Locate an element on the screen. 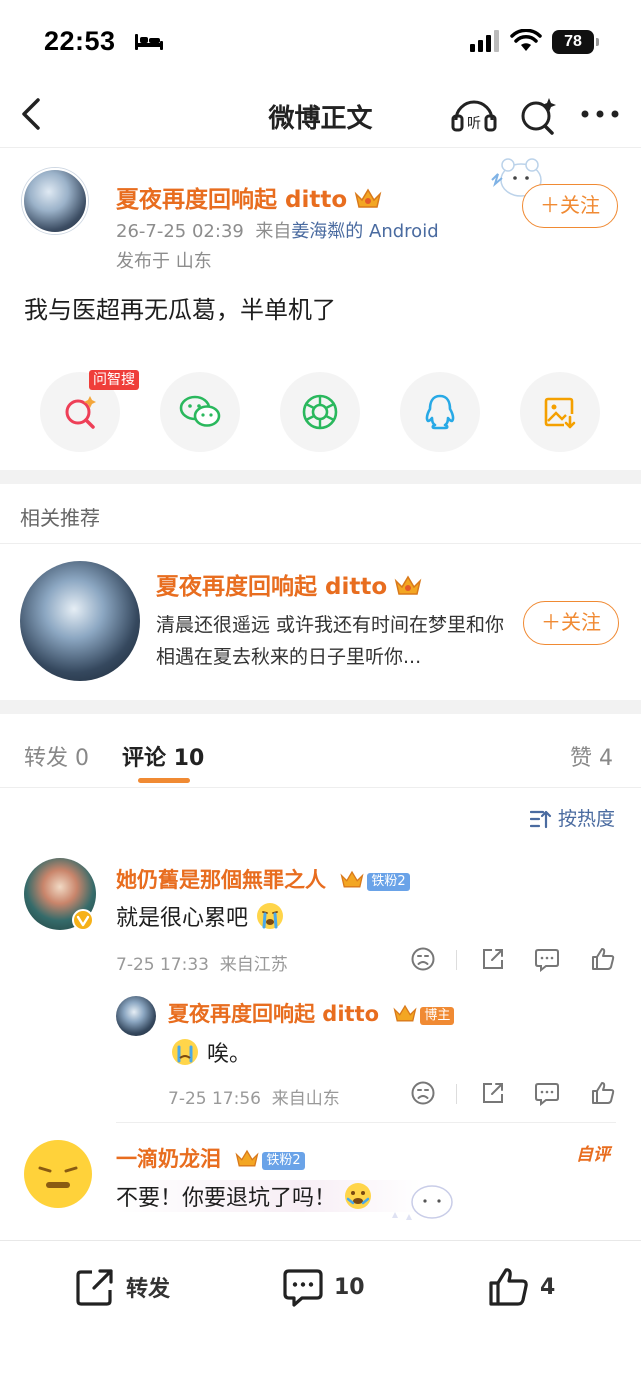  sort-icon is located at coordinates (541, 819).